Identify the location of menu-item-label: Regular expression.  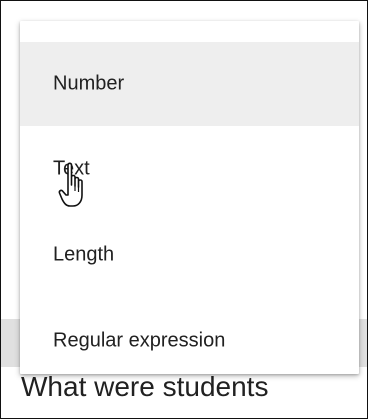
(139, 340).